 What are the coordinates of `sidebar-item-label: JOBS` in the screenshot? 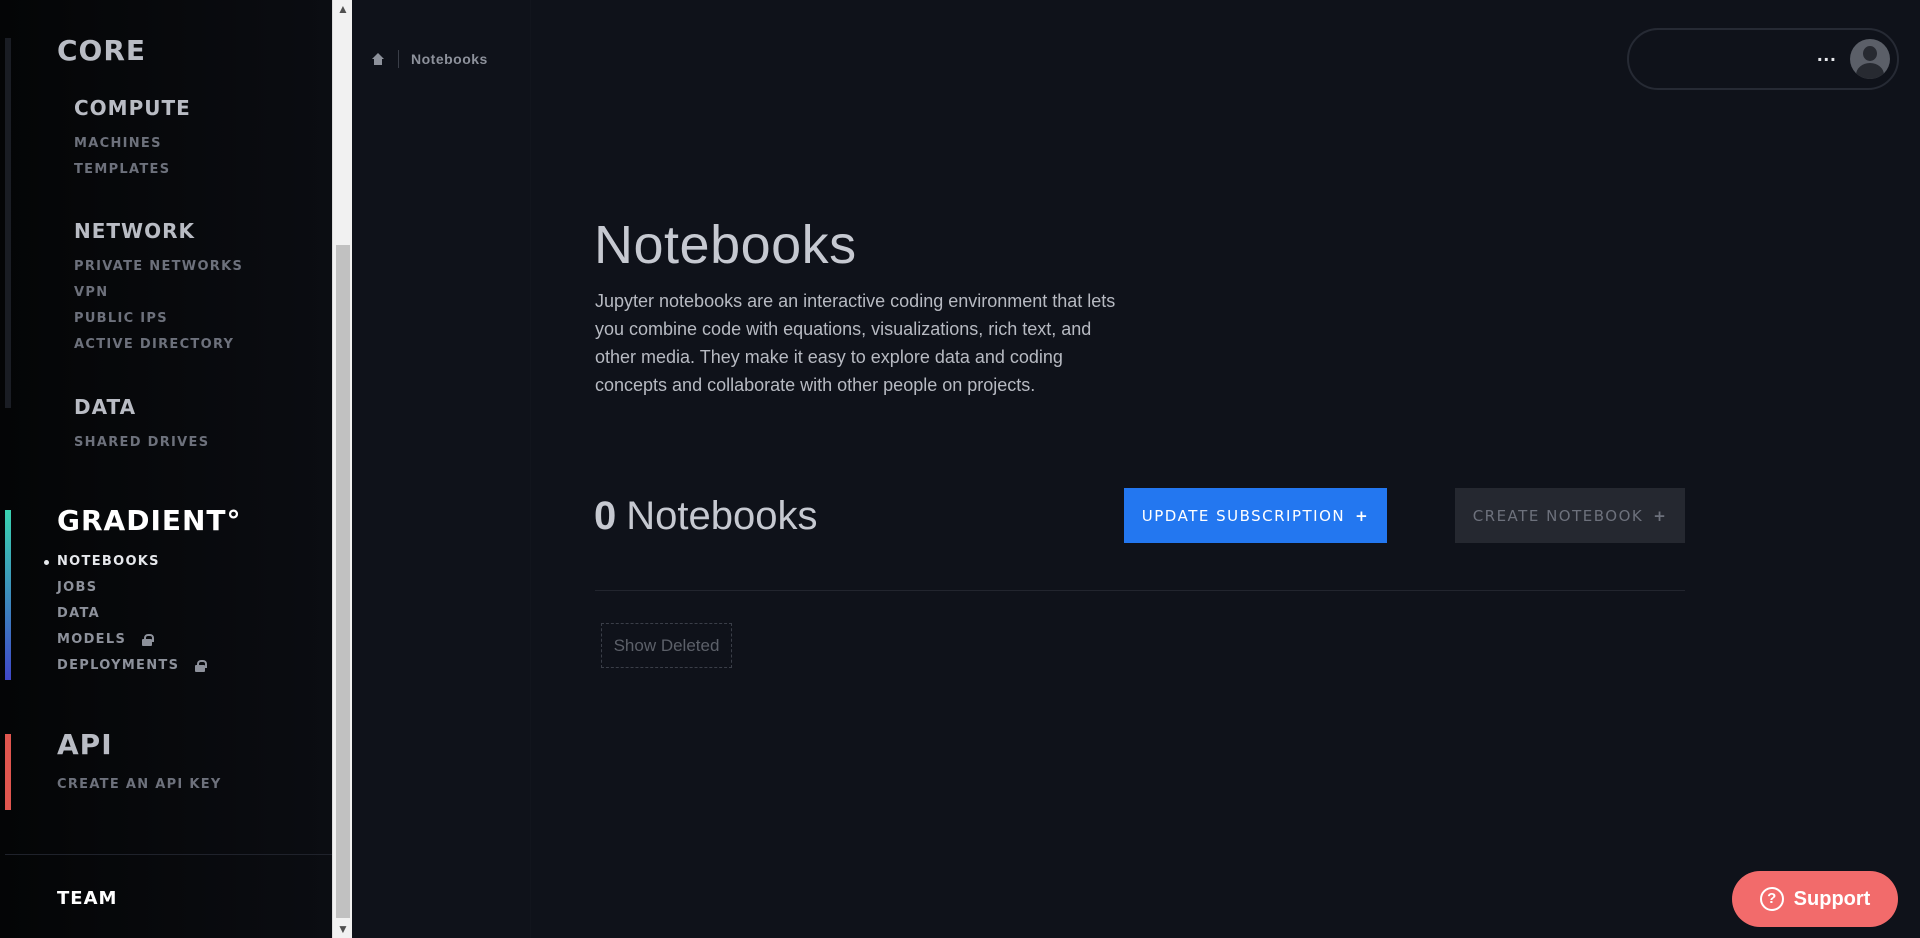 It's located at (77, 587).